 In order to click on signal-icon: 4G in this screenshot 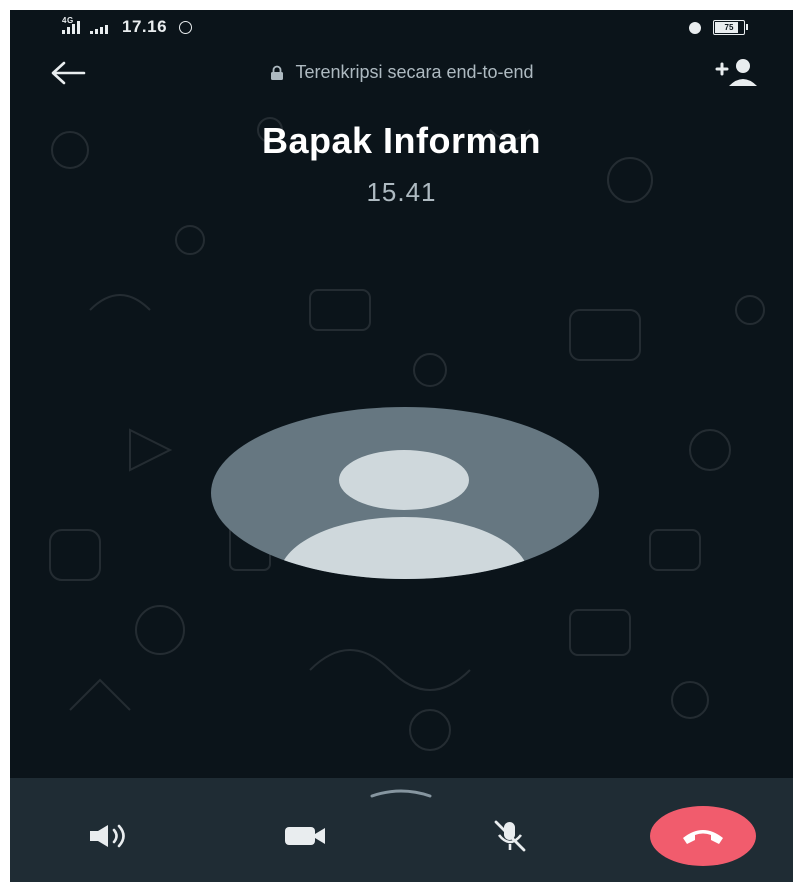, I will do `click(71, 25)`.